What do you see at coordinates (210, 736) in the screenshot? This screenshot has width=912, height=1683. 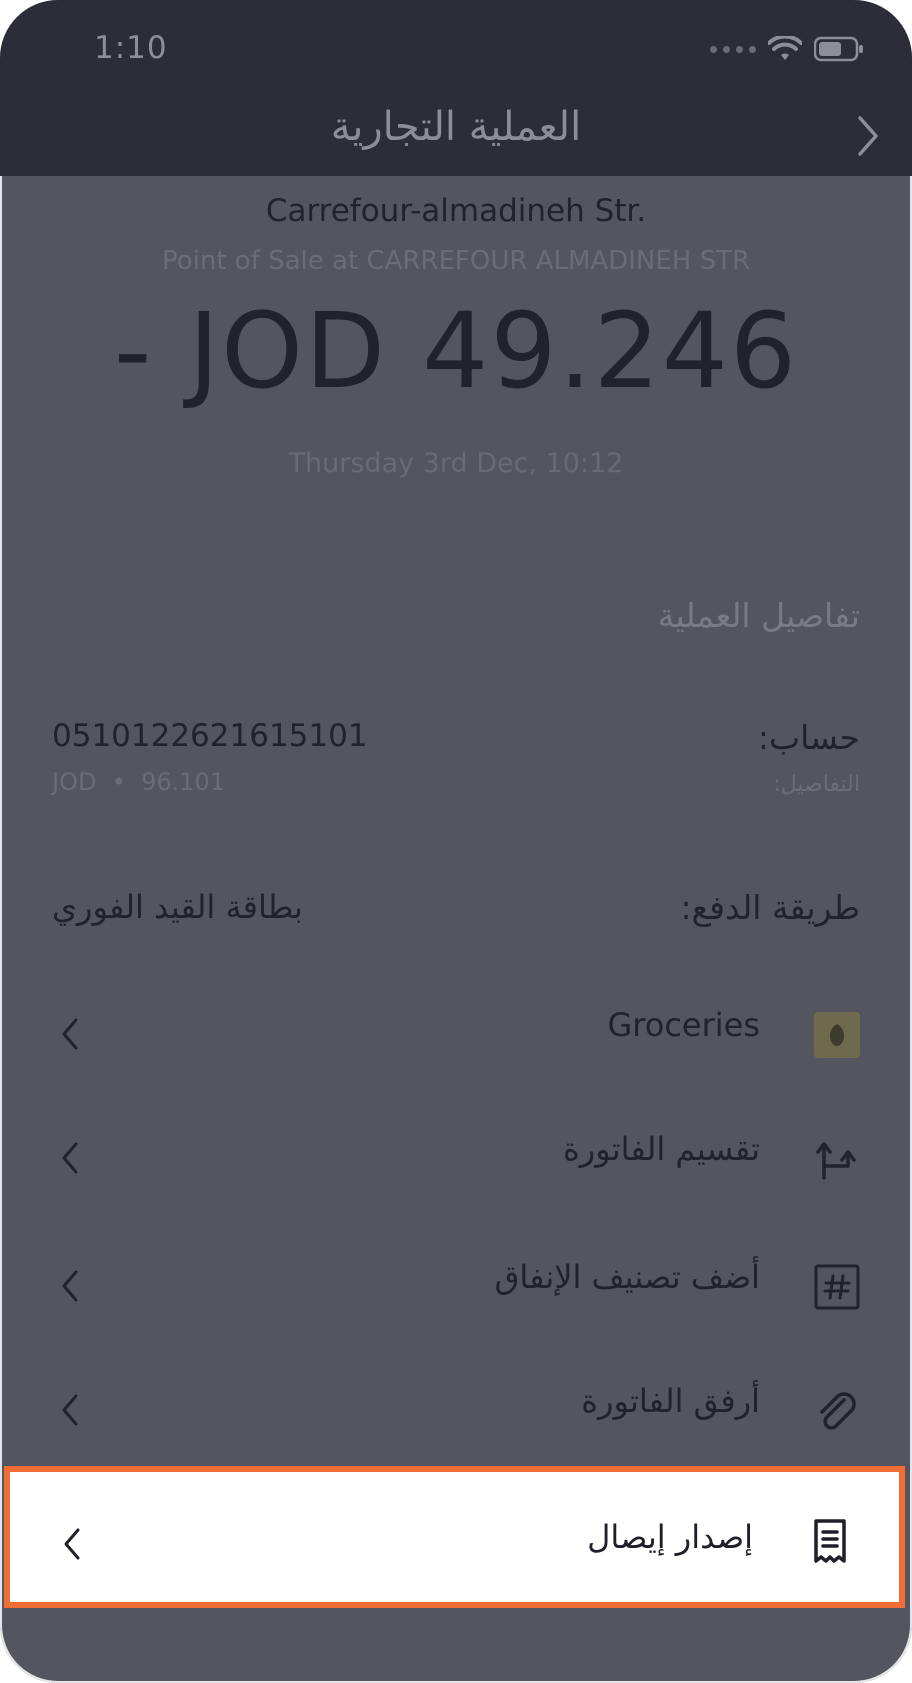 I see `account-number: 0510122621615101` at bounding box center [210, 736].